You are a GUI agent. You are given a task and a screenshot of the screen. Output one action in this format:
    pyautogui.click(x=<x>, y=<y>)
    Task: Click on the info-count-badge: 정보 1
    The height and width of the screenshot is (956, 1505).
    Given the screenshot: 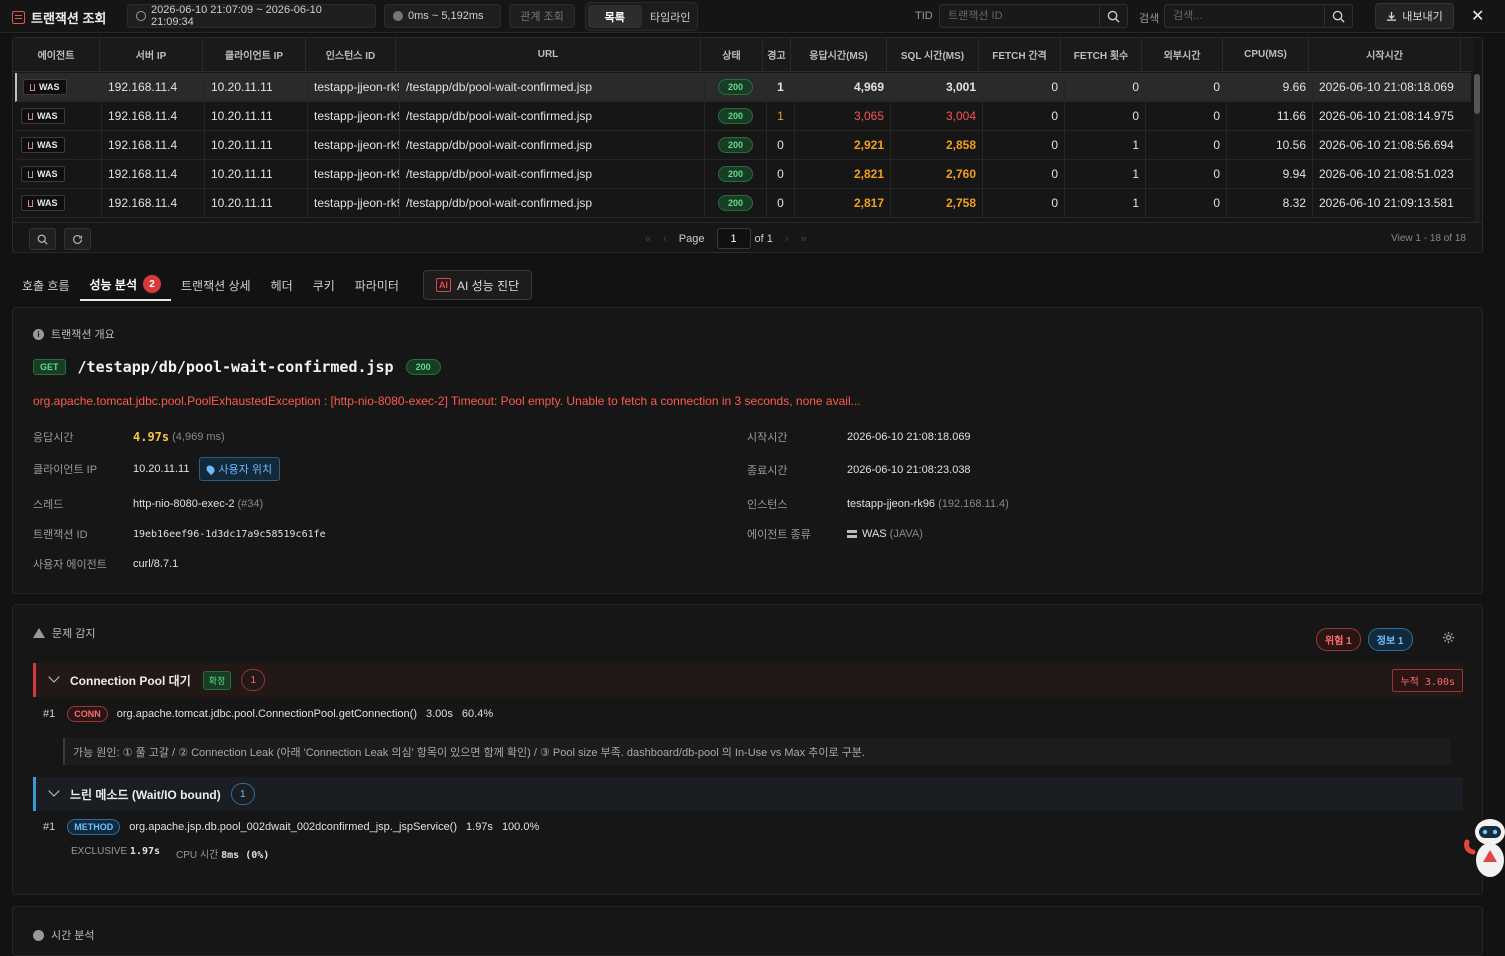 What is the action you would take?
    pyautogui.click(x=1390, y=639)
    